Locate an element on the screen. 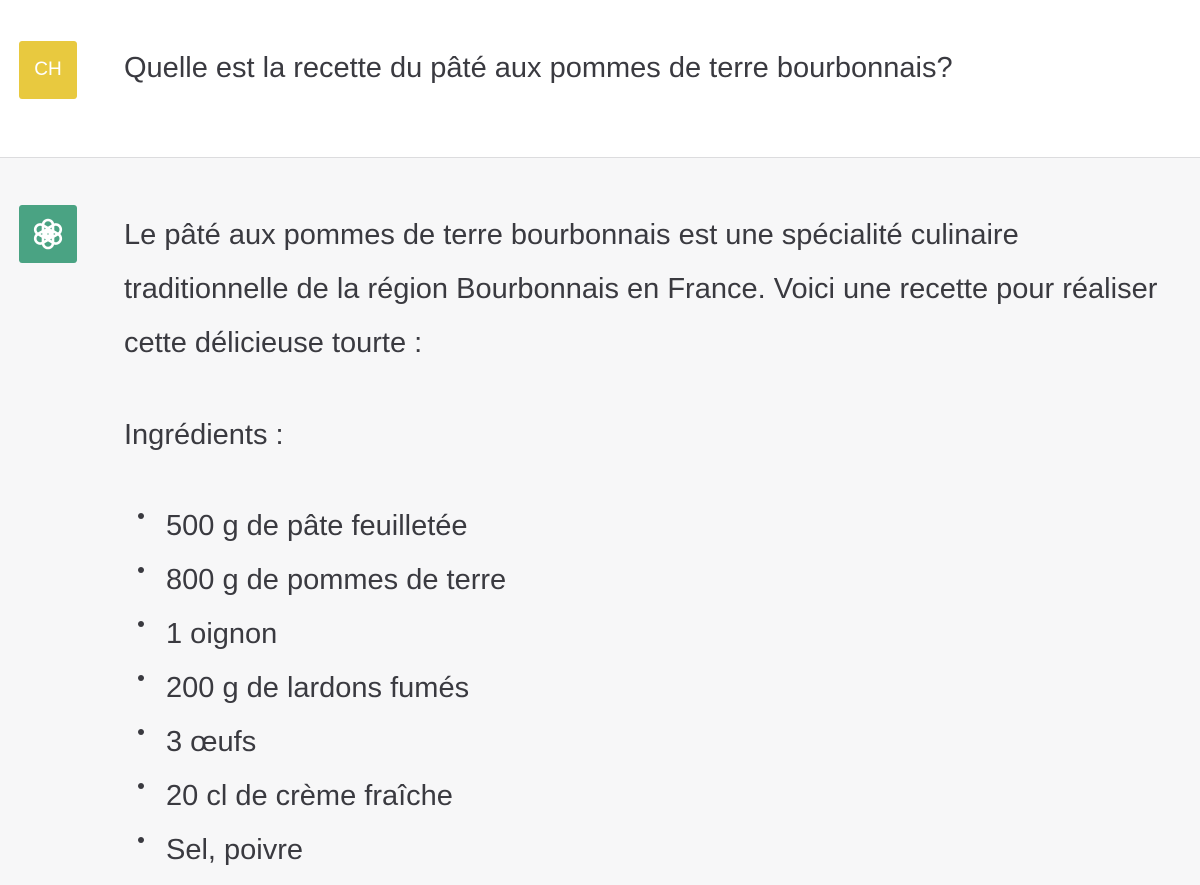 The width and height of the screenshot is (1200, 885). list-item: 200 g de lardons fumés is located at coordinates (649, 688).